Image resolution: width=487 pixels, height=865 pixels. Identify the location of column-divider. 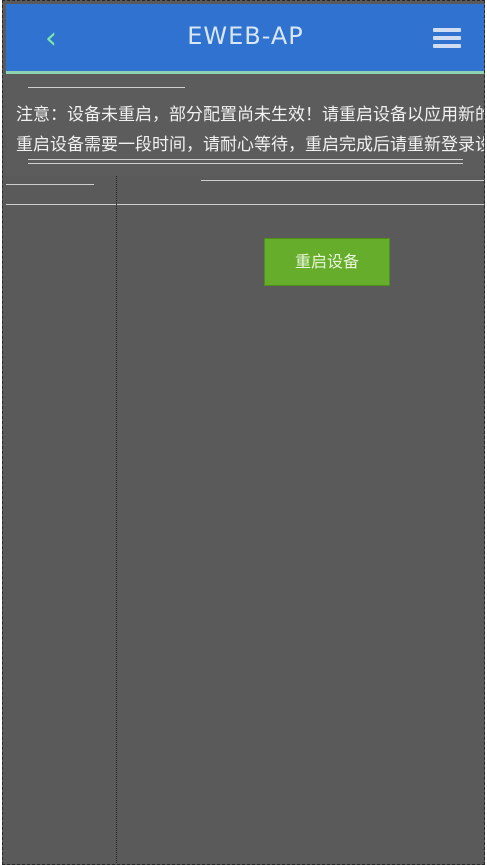
(116, 519).